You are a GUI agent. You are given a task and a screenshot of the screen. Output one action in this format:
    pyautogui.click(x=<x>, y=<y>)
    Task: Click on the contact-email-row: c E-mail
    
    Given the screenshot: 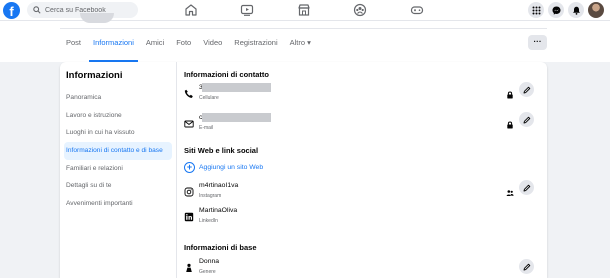 What is the action you would take?
    pyautogui.click(x=362, y=125)
    